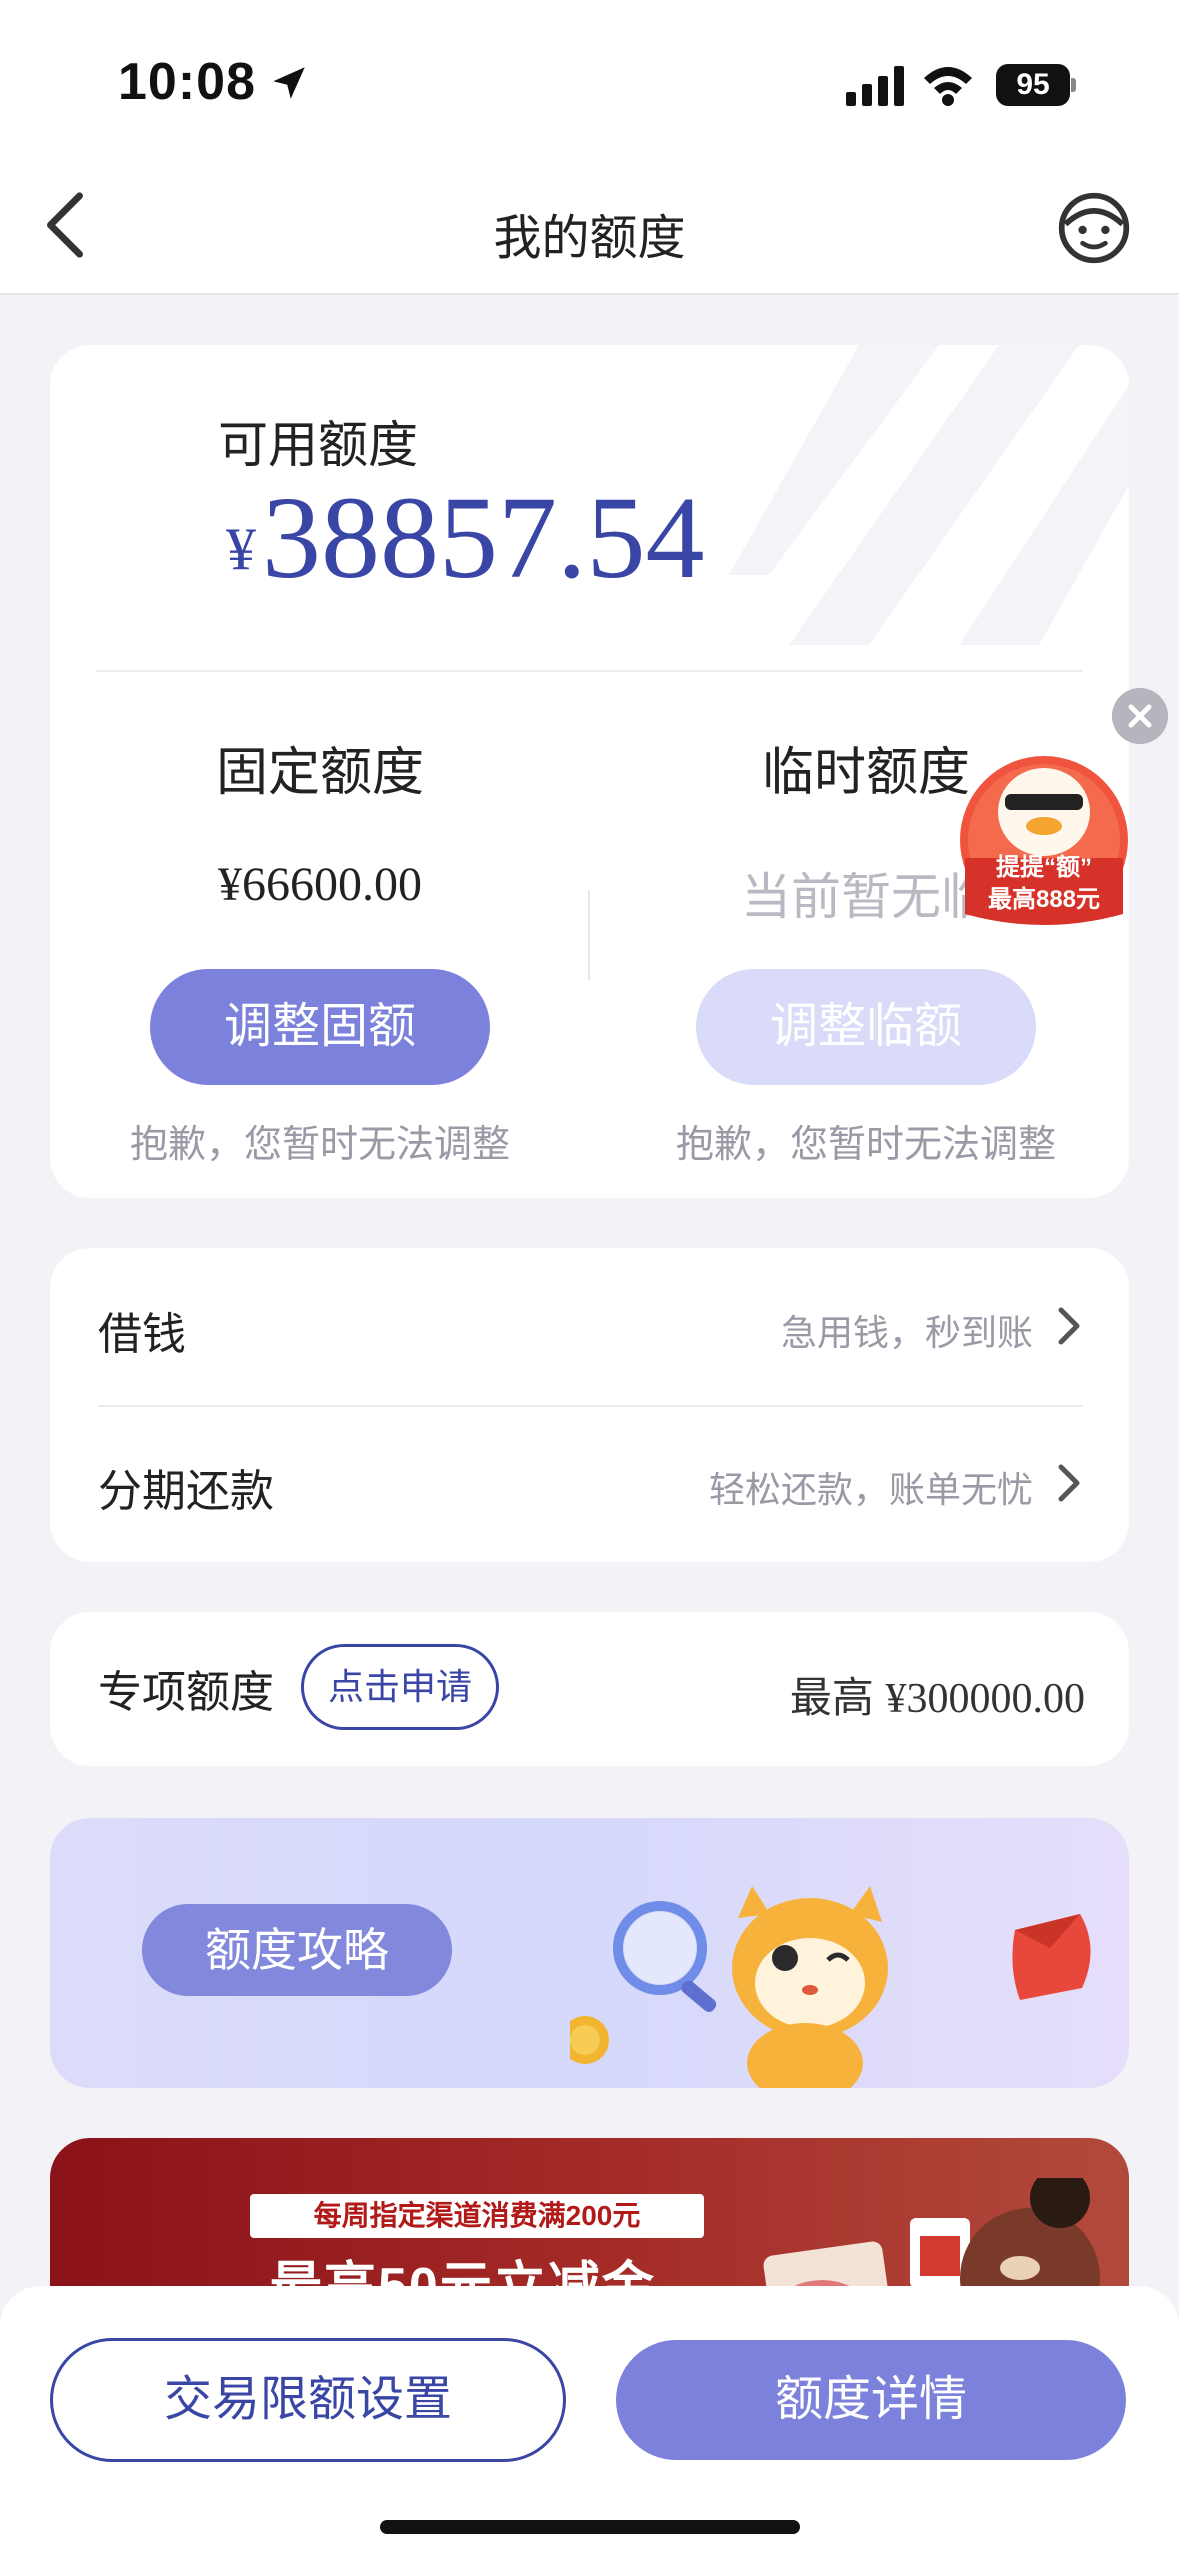 The width and height of the screenshot is (1179, 2556). Describe the element at coordinates (831, 1697) in the screenshot. I see `max-prefix: 最高` at that location.